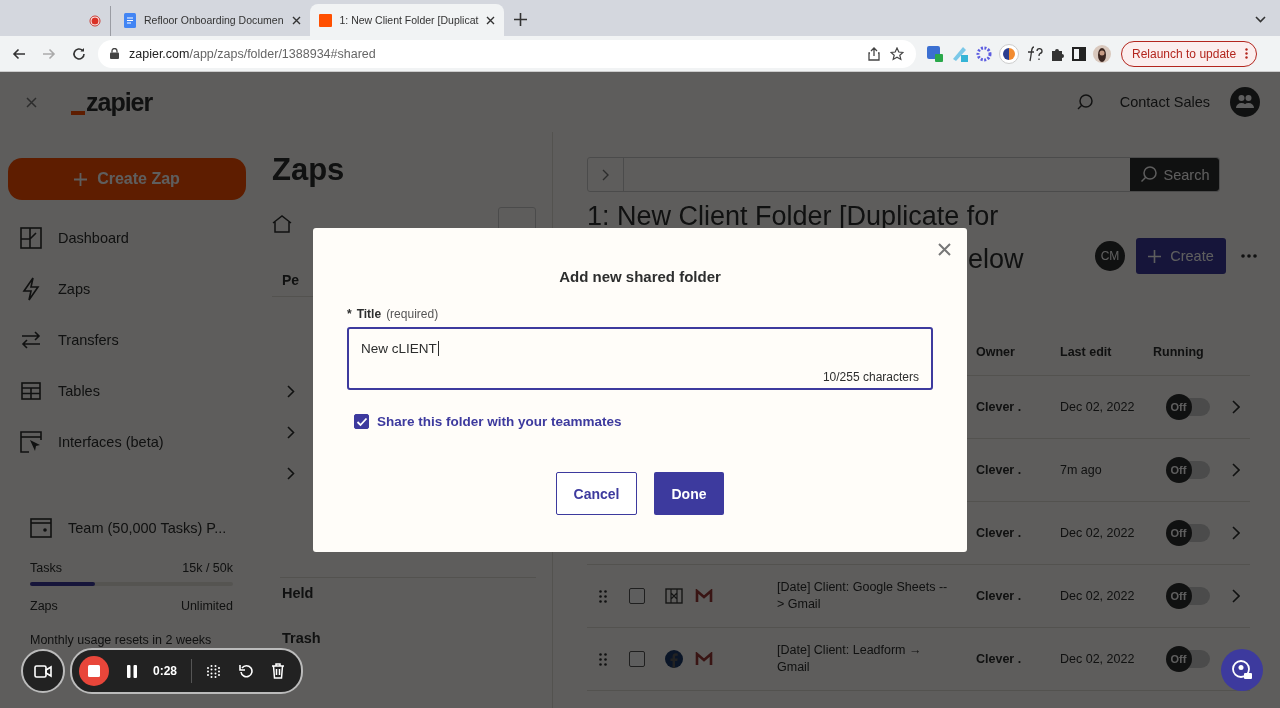 This screenshot has height=708, width=1280. Describe the element at coordinates (46, 569) in the screenshot. I see `usage-label: Tasks` at that location.